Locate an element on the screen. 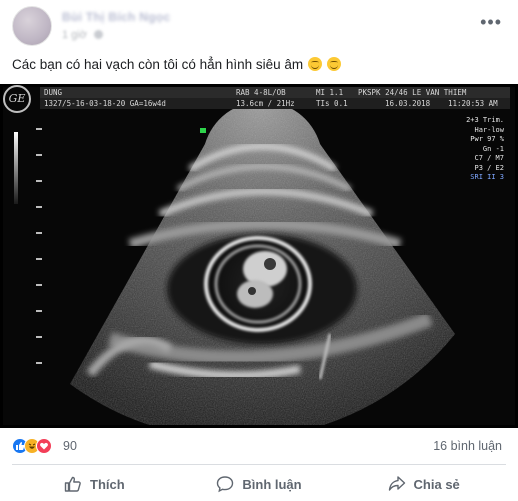 The image size is (518, 501). post-header: Bùi Thị Bích Ngọc 1 giờ ••• is located at coordinates (259, 26).